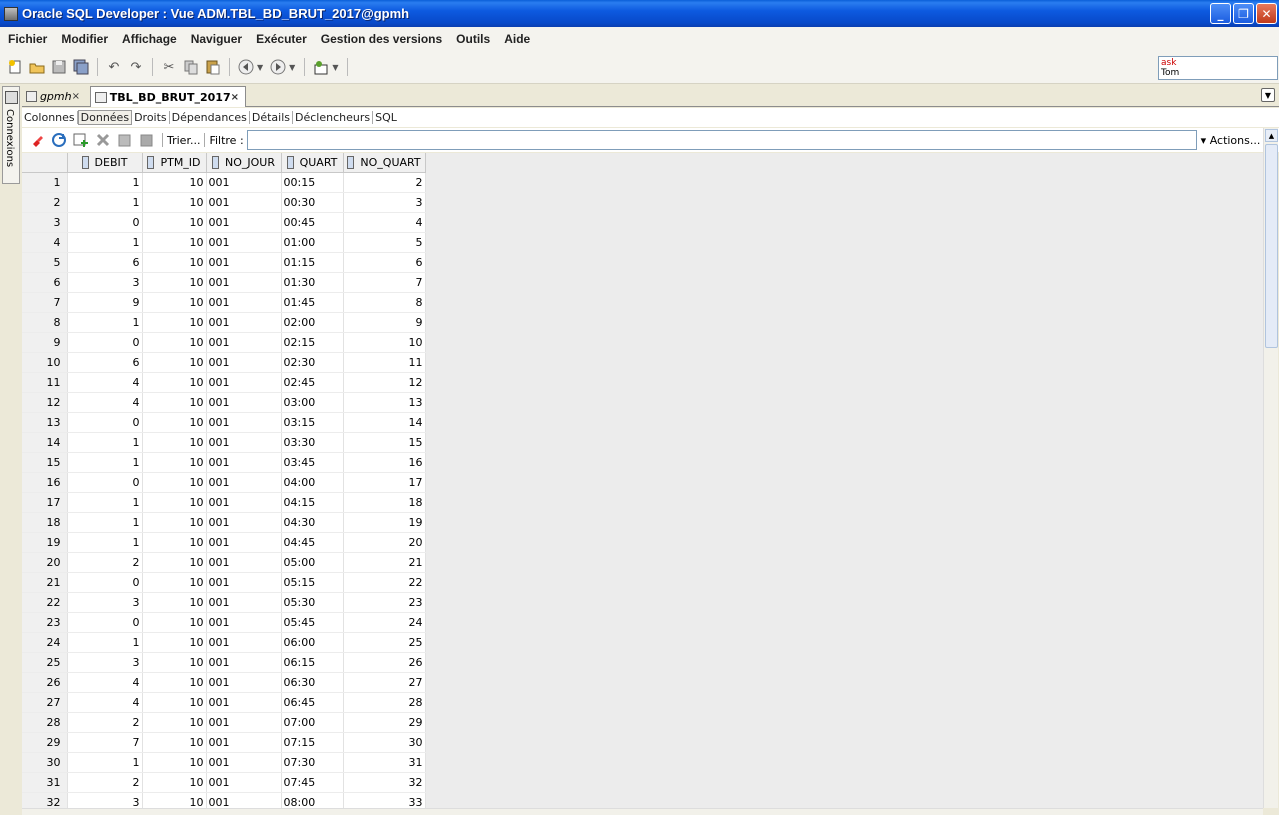 This screenshot has height=815, width=1279. Describe the element at coordinates (224, 262) in the screenshot. I see `table-row: 5 6 10 001 01:15 6` at that location.